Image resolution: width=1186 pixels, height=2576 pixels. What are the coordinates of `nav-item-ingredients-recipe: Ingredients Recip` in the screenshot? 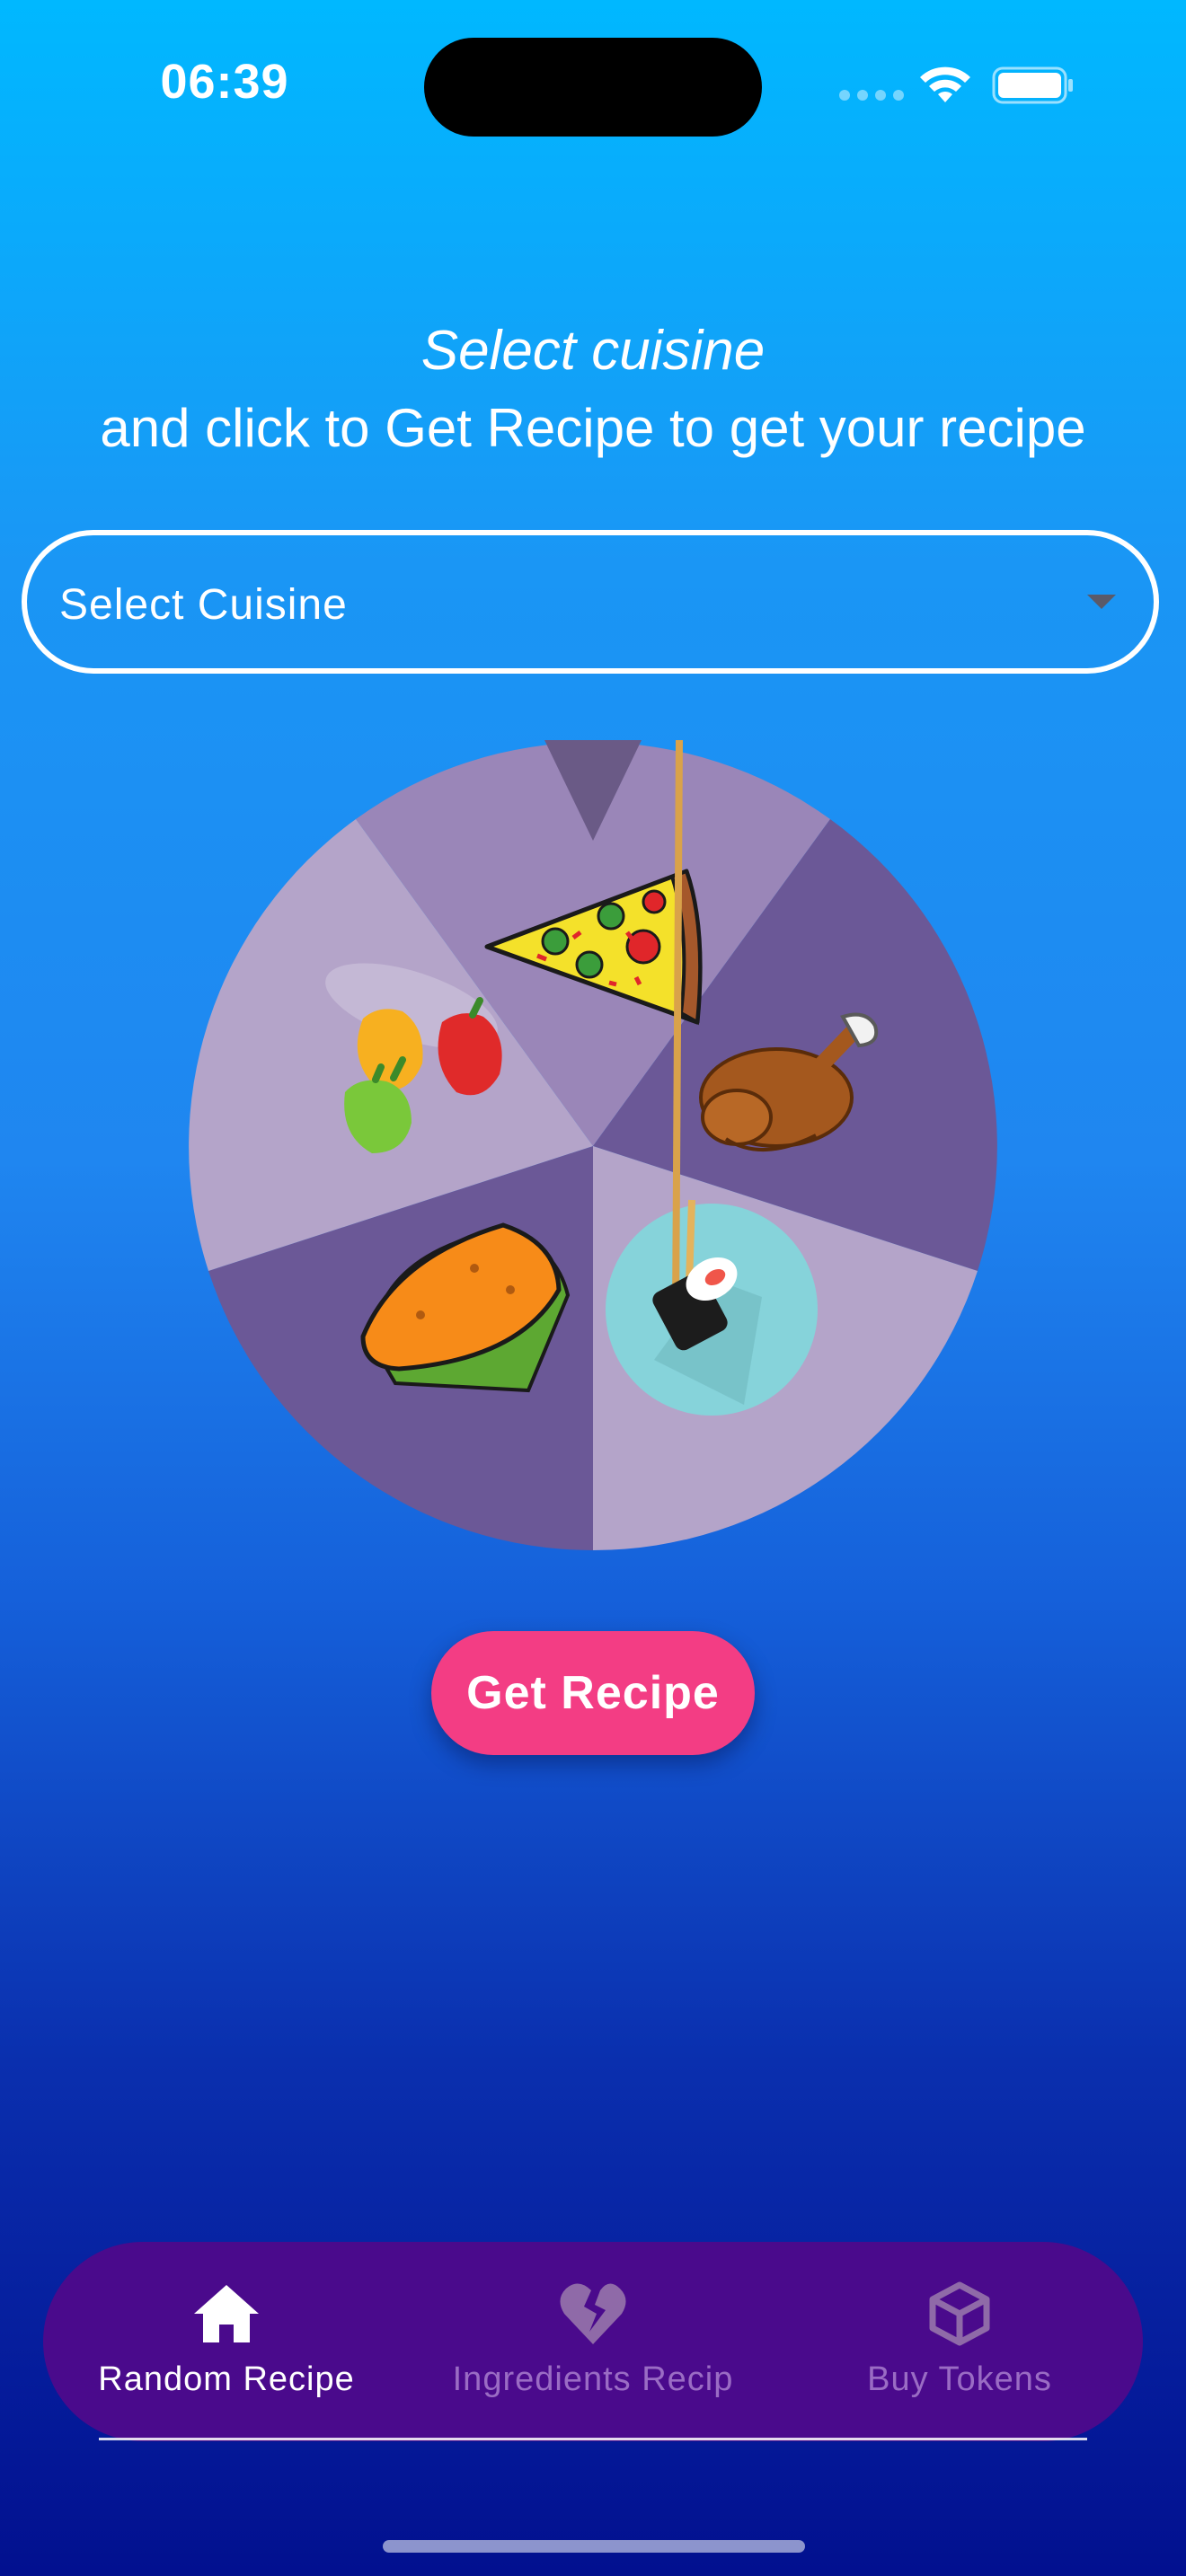 It's located at (593, 2341).